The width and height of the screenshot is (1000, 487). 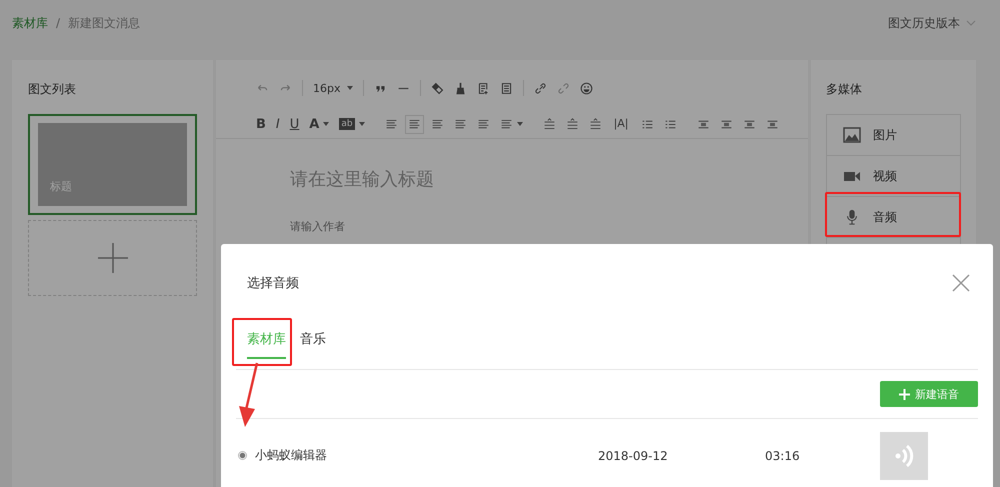 I want to click on dialog-title: 选择音频, so click(x=273, y=283).